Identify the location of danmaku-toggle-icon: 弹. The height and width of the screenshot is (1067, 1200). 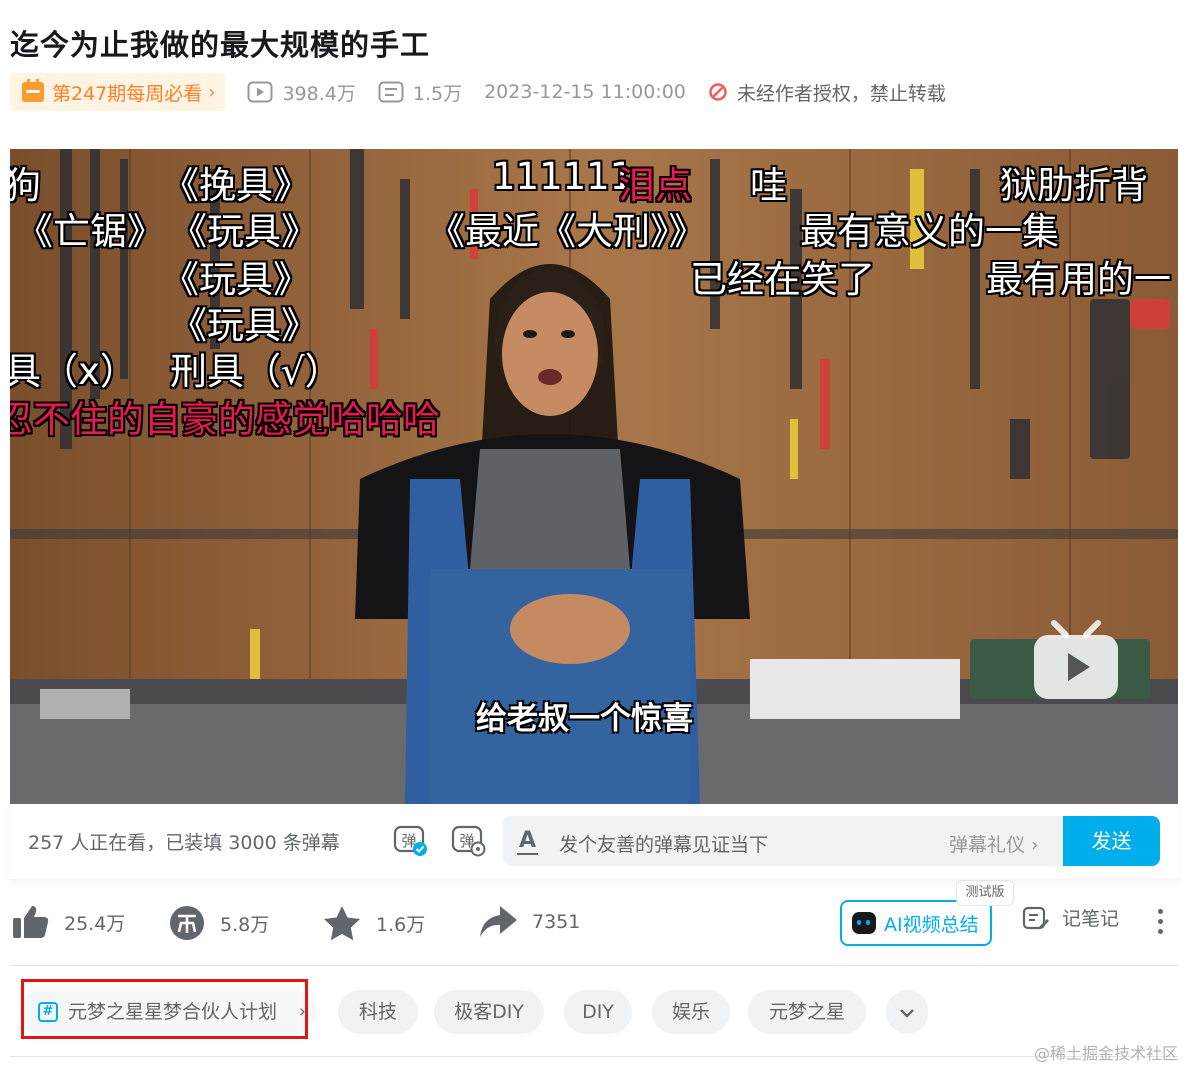
(410, 840).